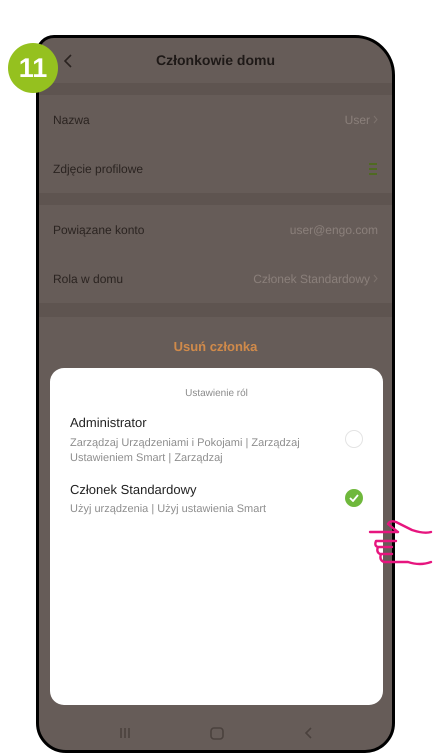 The image size is (433, 755). Describe the element at coordinates (33, 68) in the screenshot. I see `step-badge: 11` at that location.